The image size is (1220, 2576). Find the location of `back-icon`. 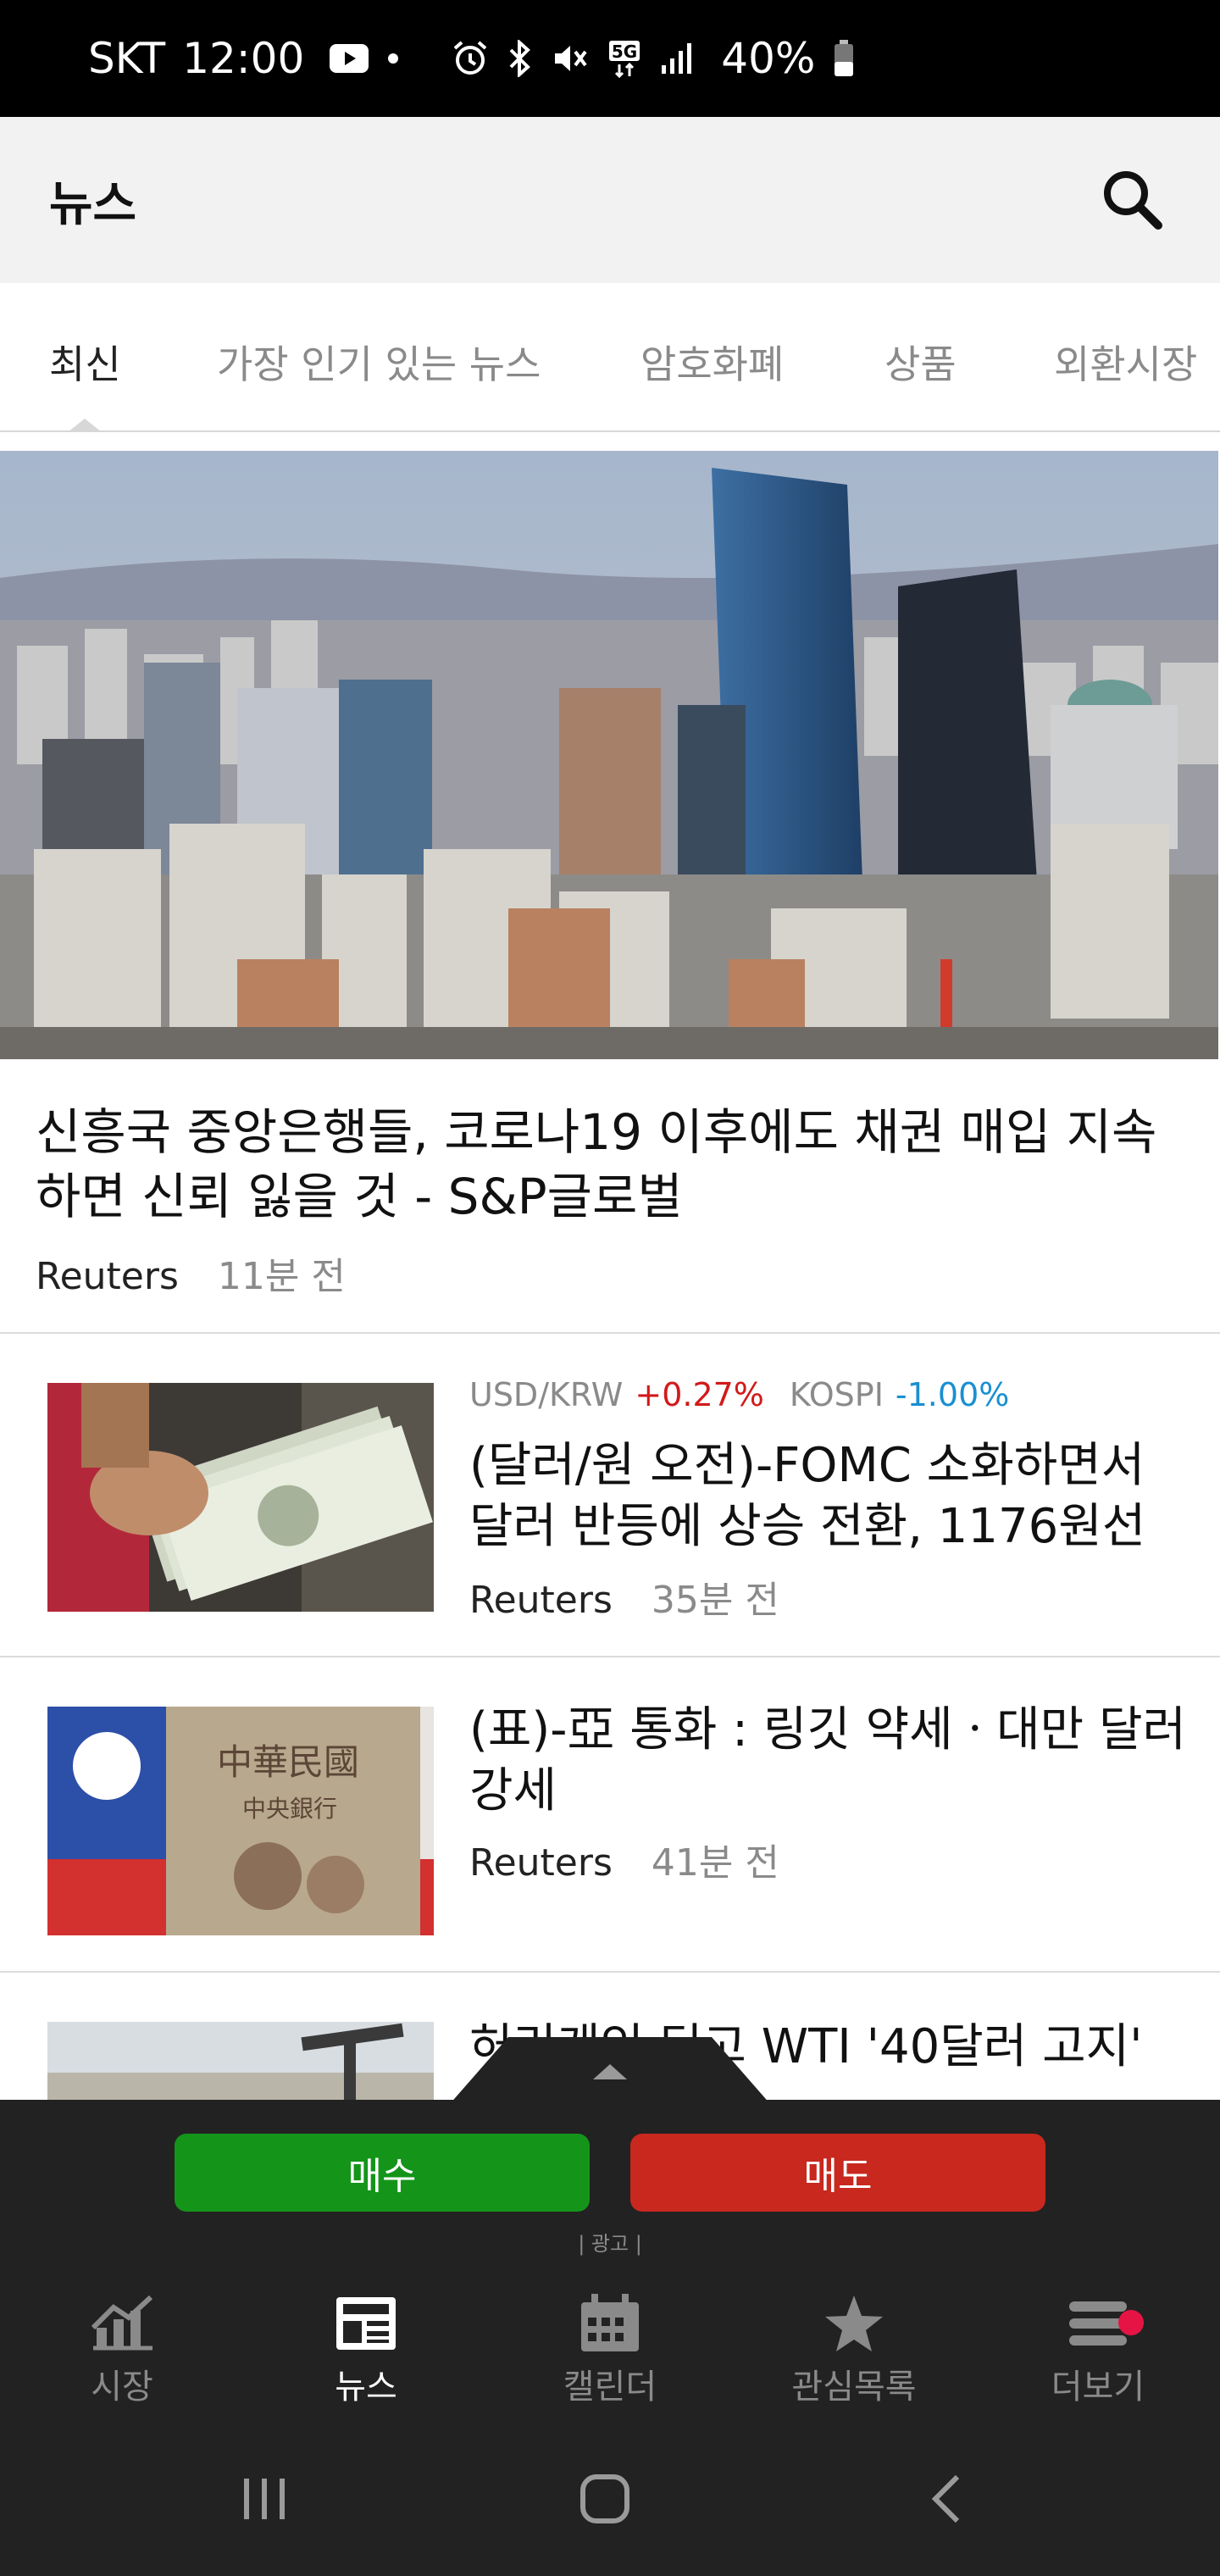

back-icon is located at coordinates (945, 2499).